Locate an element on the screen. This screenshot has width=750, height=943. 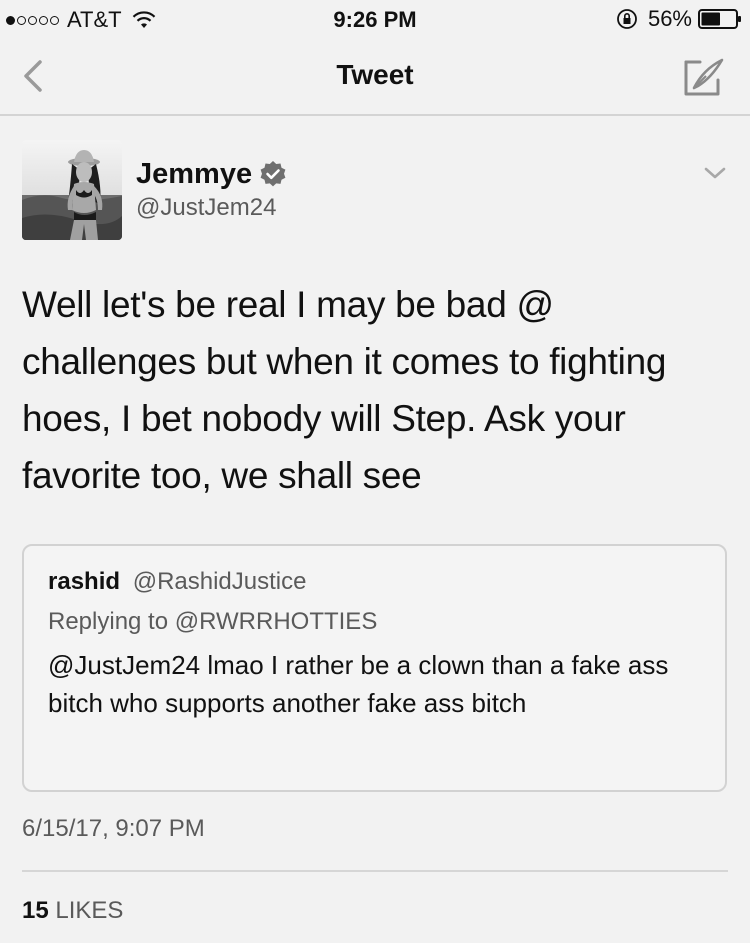
quoted-author-name: rashid is located at coordinates (84, 581).